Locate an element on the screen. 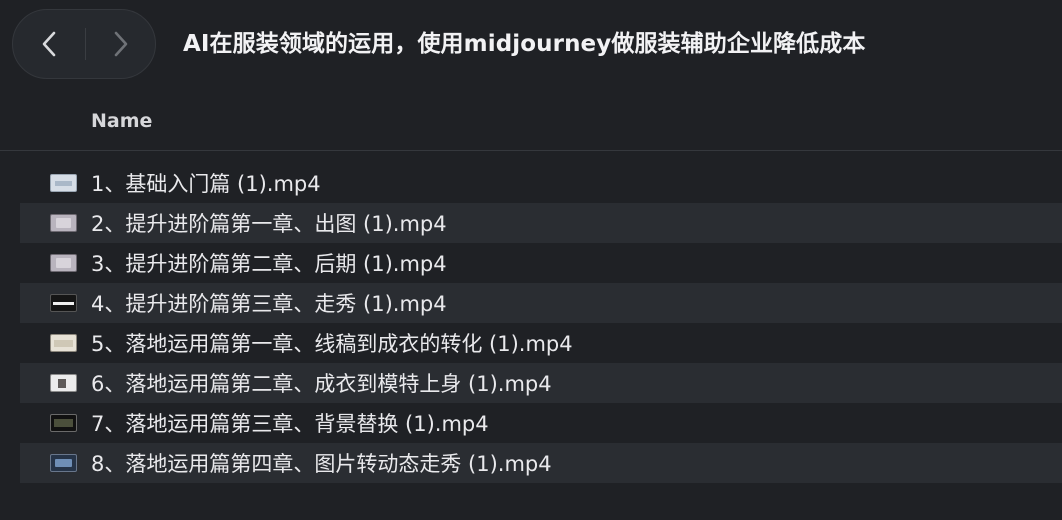  file-row: 1、基础入门篇 (1).mp4 is located at coordinates (541, 183).